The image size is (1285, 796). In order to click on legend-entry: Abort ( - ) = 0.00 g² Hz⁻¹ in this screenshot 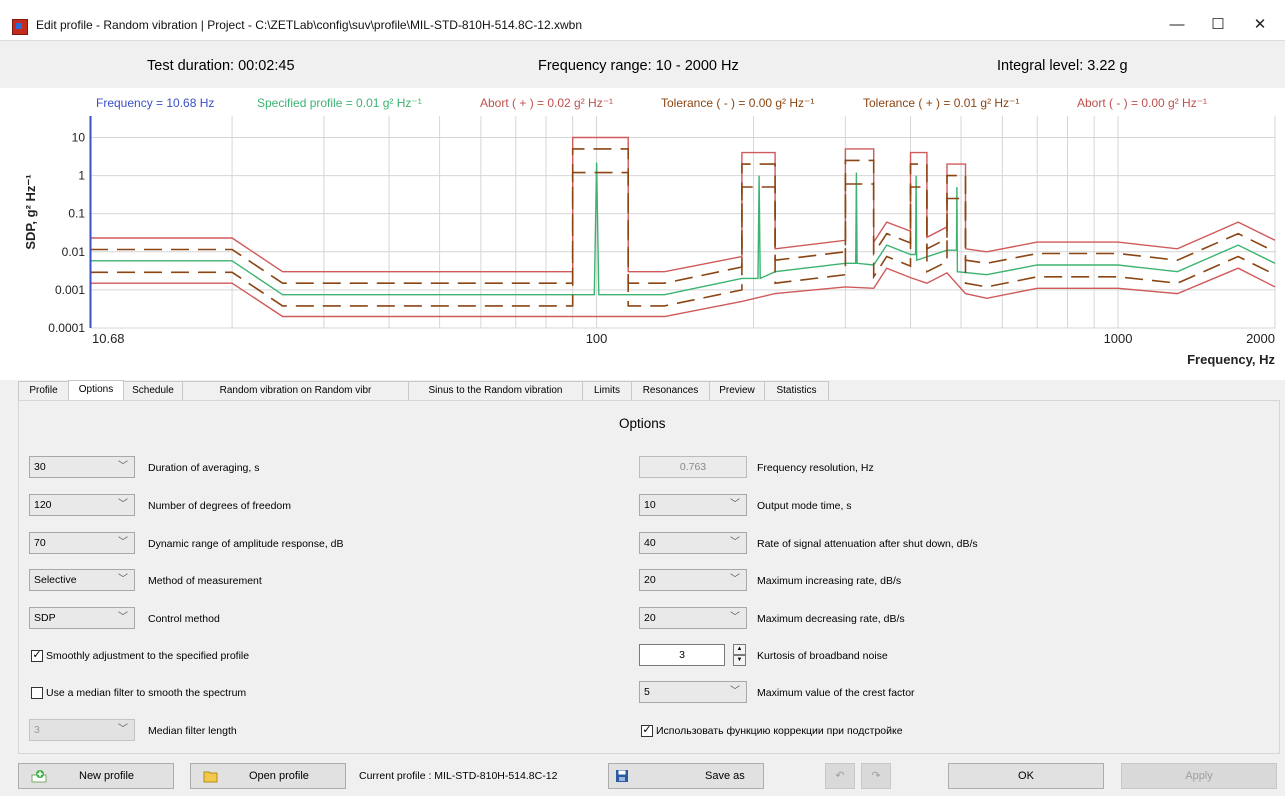, I will do `click(1142, 103)`.